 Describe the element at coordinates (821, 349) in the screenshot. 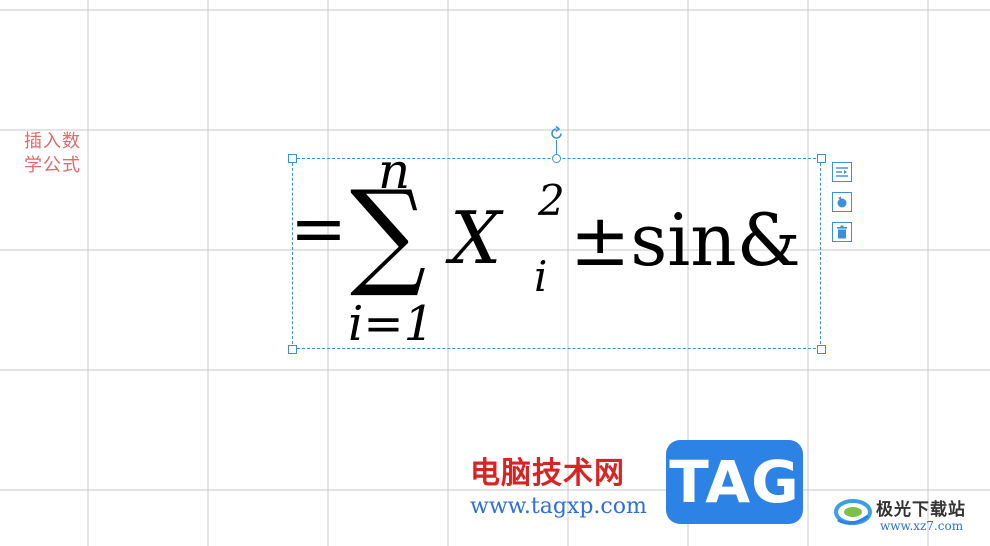

I see `resize-handle-bottom-right` at that location.